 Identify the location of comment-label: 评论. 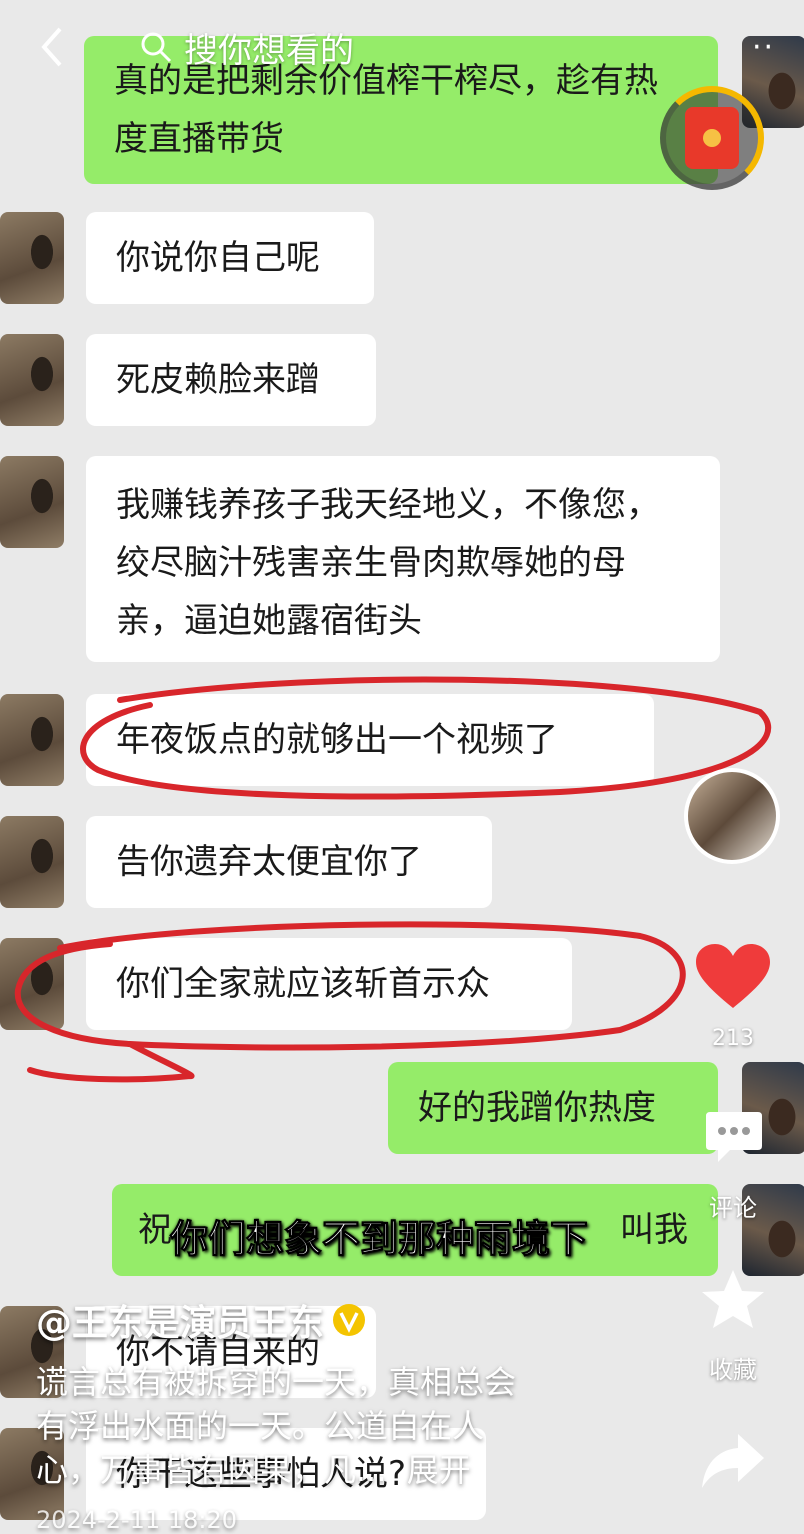
(733, 1208).